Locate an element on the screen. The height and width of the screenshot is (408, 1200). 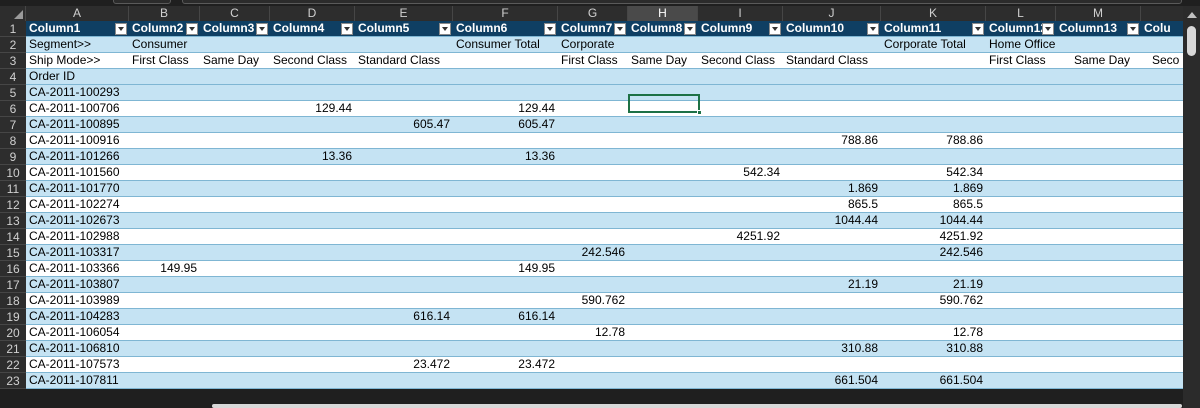
header-cell: Column3 is located at coordinates (228, 28).